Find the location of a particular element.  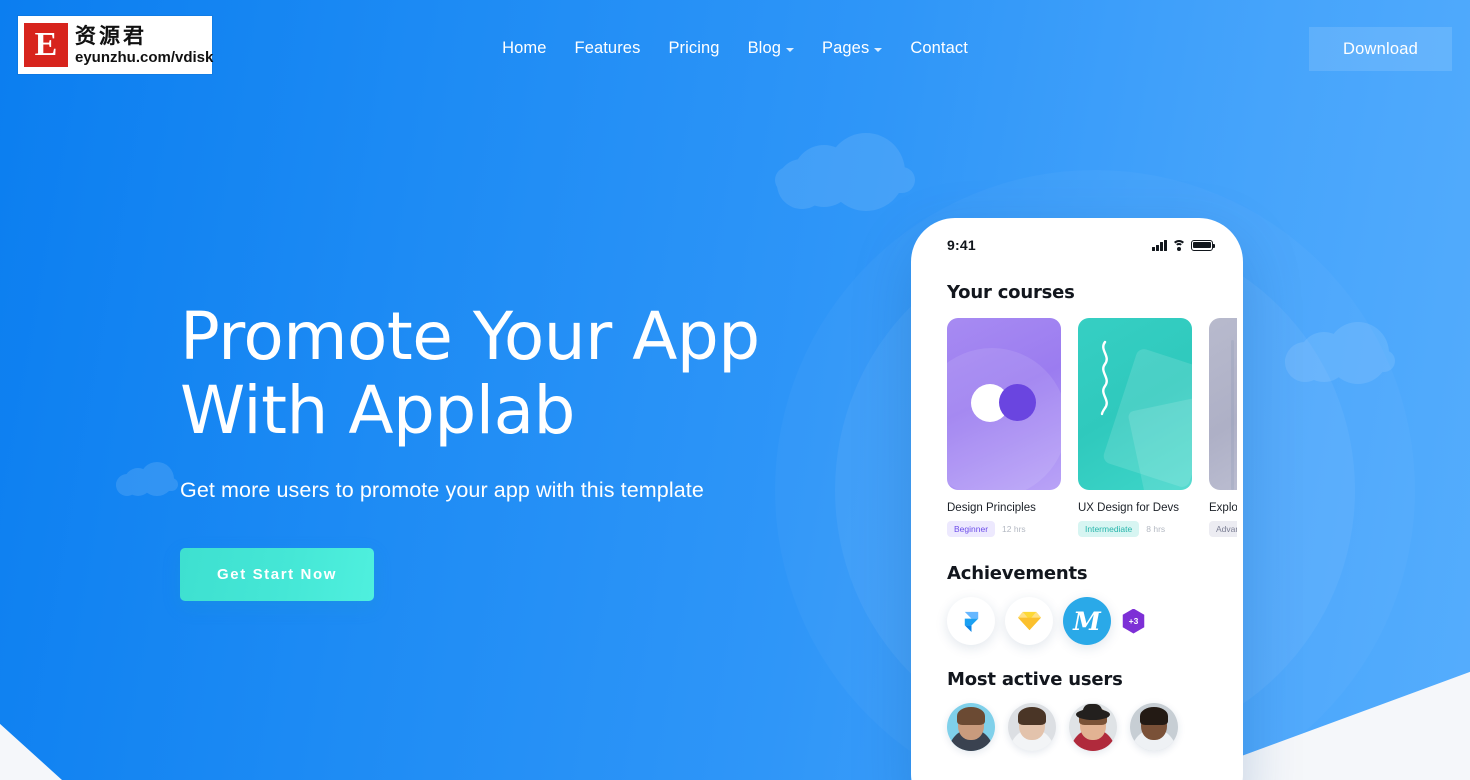

download-button-label: Download is located at coordinates (1380, 48).